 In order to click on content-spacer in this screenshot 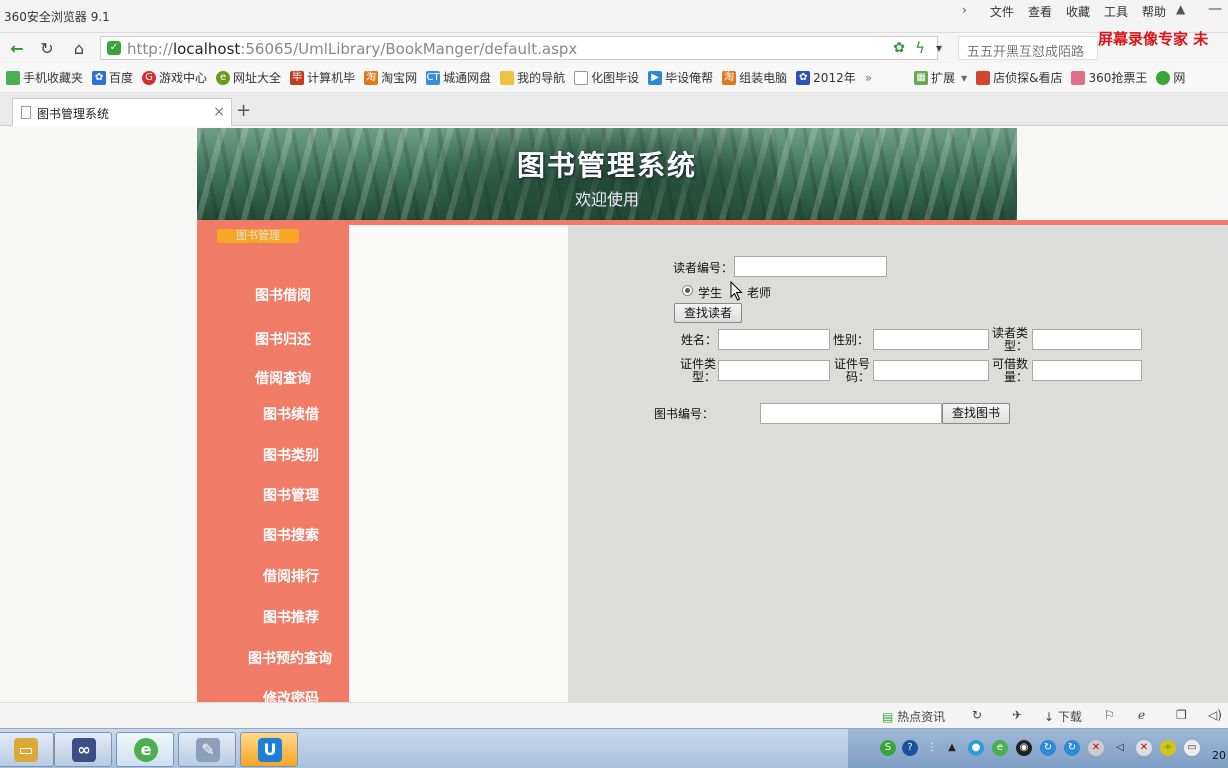, I will do `click(458, 463)`.